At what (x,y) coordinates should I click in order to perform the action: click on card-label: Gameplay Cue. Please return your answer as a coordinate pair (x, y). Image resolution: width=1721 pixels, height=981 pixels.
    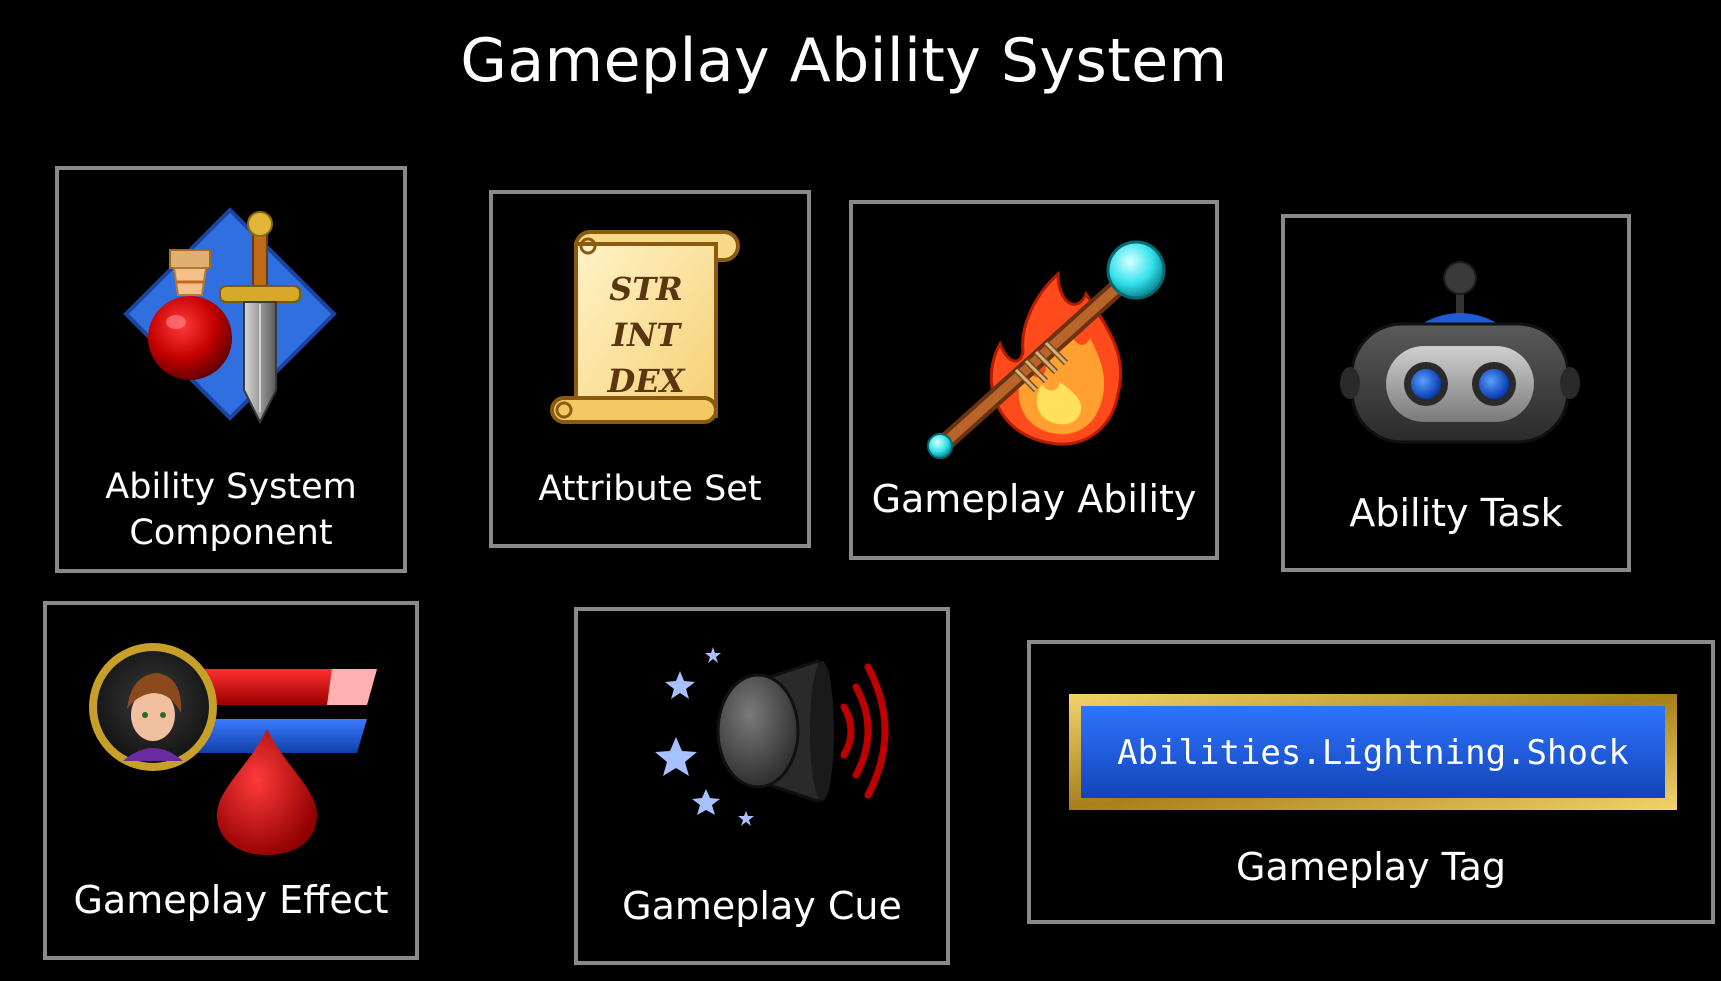
    Looking at the image, I should click on (762, 906).